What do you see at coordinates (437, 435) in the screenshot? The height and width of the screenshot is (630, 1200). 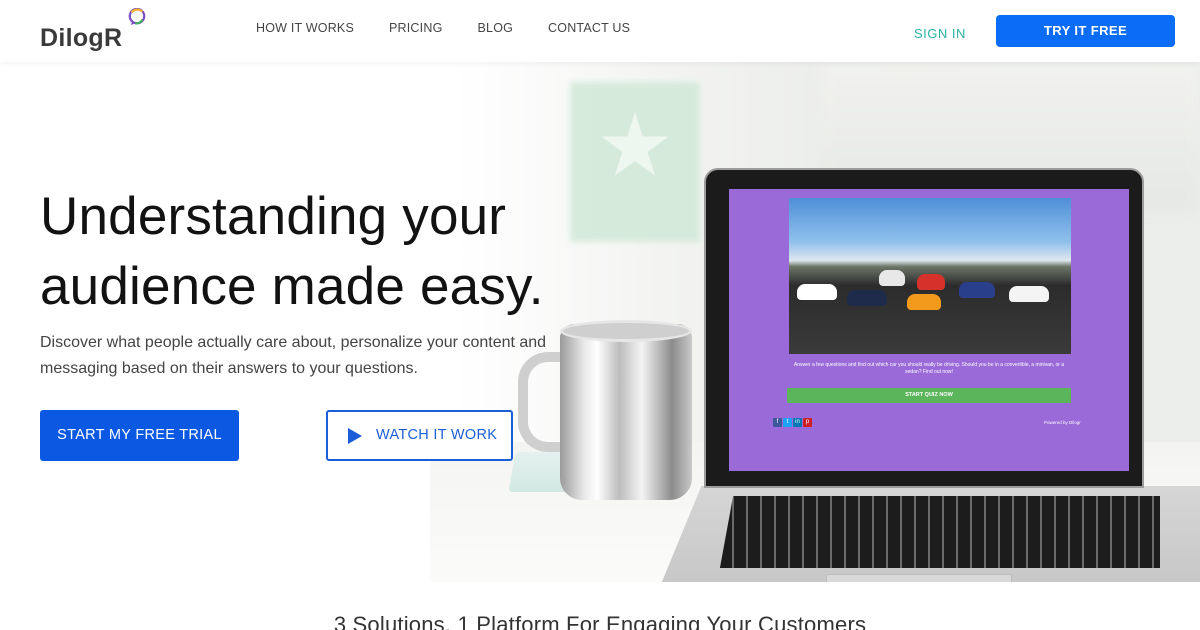 I see `watch-it-work-label: WATCH IT WORK` at bounding box center [437, 435].